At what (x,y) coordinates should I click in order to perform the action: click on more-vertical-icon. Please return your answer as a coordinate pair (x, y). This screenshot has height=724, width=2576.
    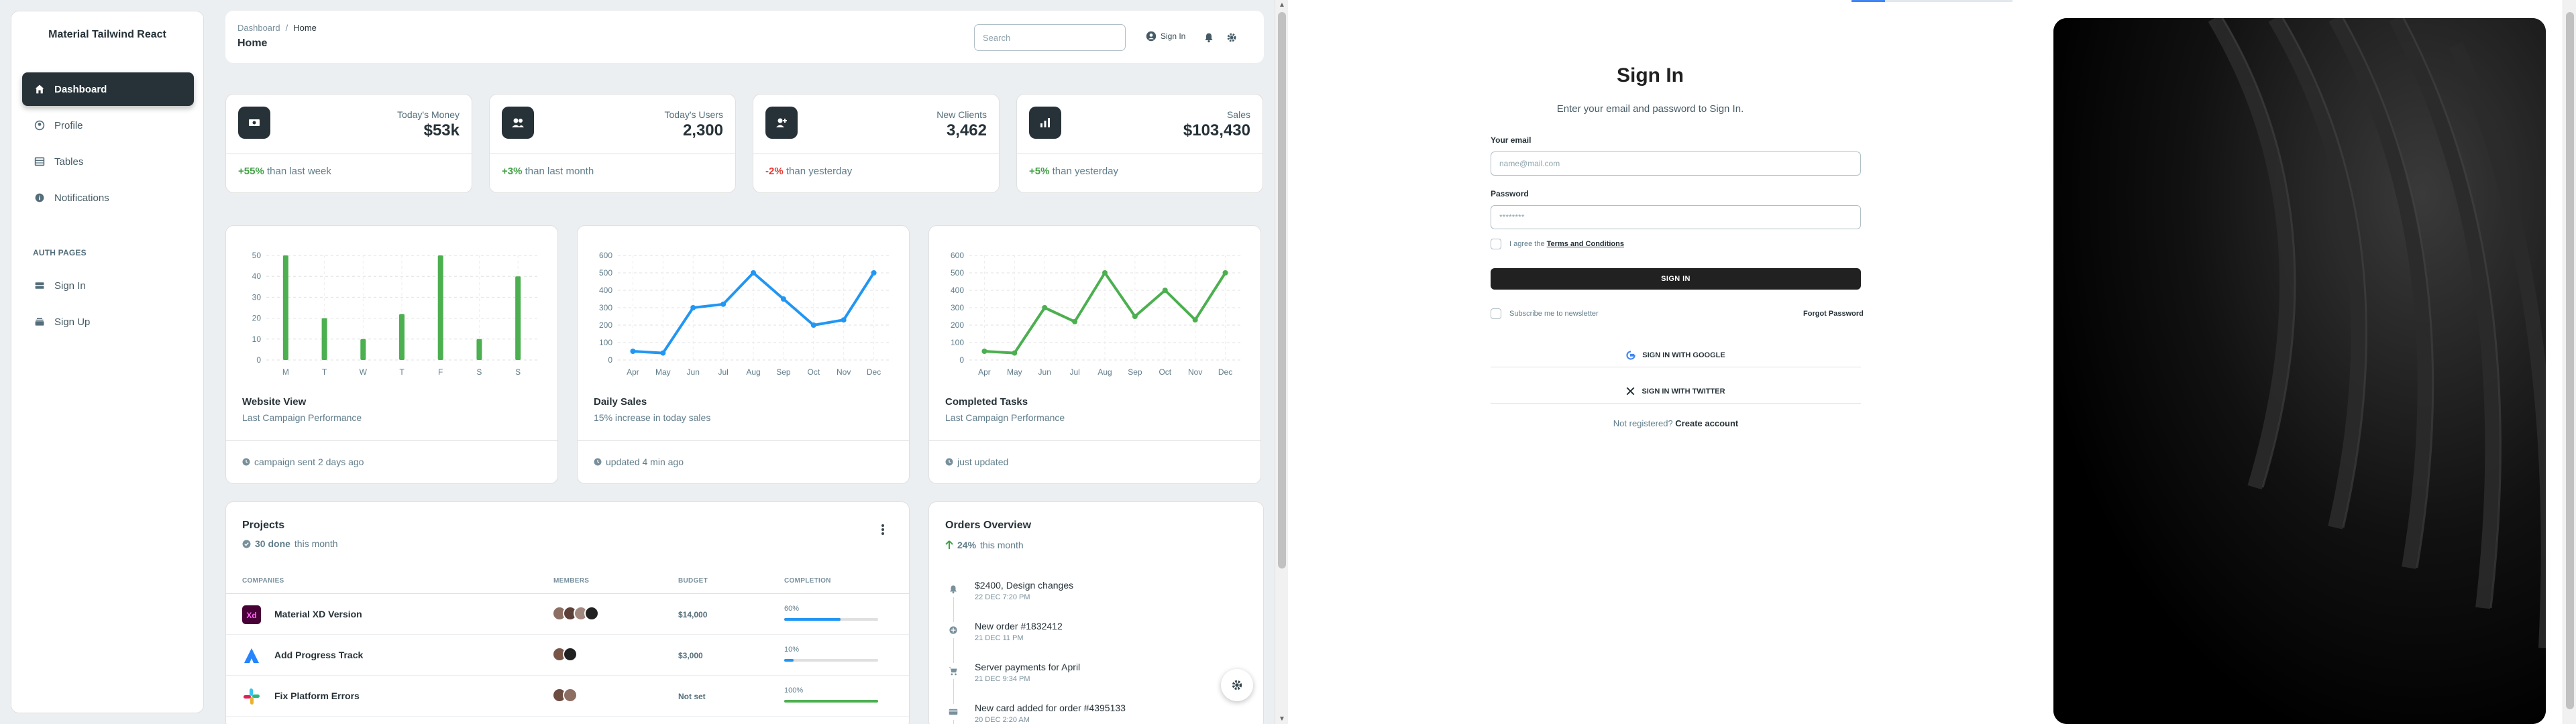
    Looking at the image, I should click on (883, 531).